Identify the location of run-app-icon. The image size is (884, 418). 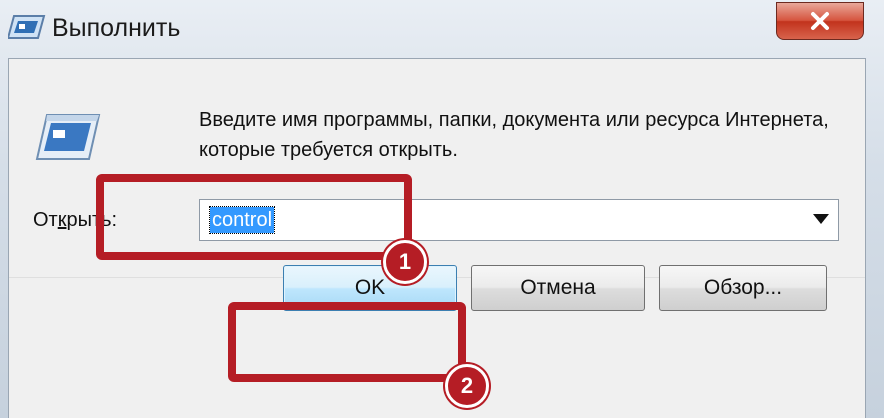
(27, 27).